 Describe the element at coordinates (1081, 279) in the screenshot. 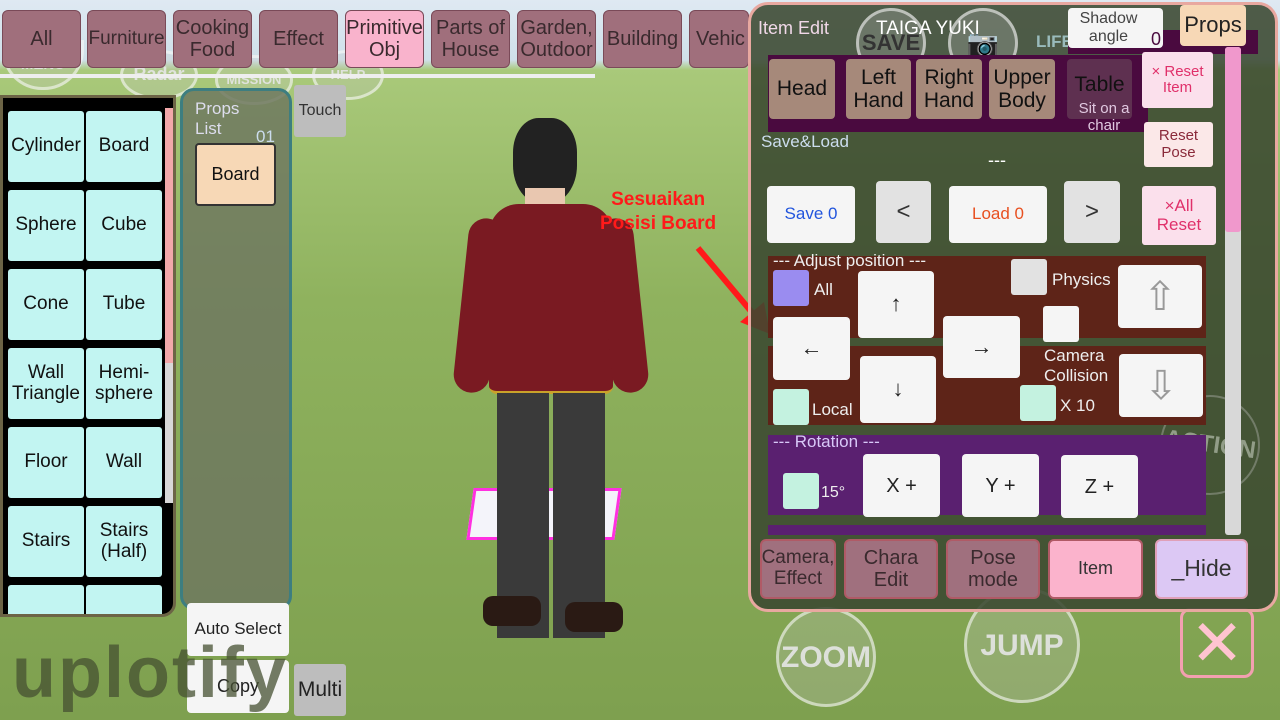

I see `physics-label: Physics` at that location.